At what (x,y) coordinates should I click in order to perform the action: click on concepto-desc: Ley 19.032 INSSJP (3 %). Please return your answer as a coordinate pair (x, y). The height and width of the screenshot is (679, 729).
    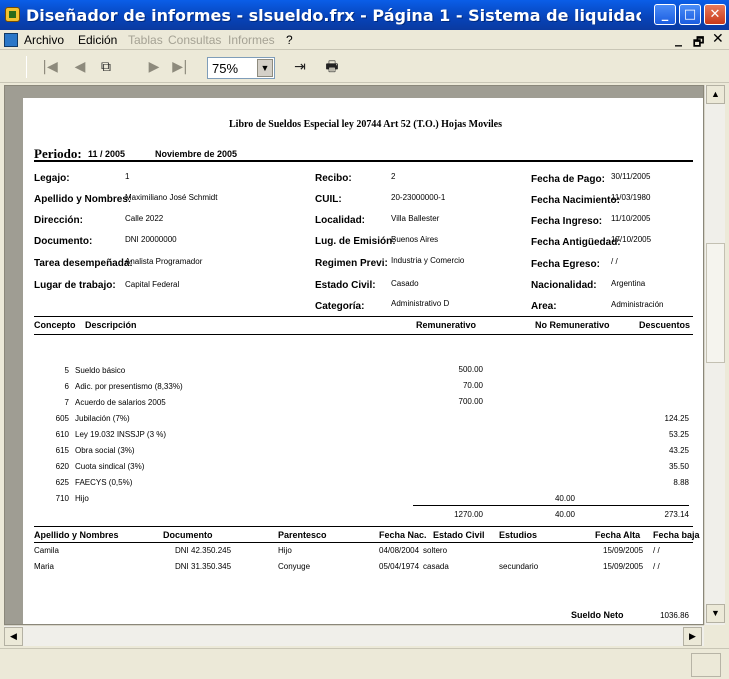
    Looking at the image, I should click on (121, 434).